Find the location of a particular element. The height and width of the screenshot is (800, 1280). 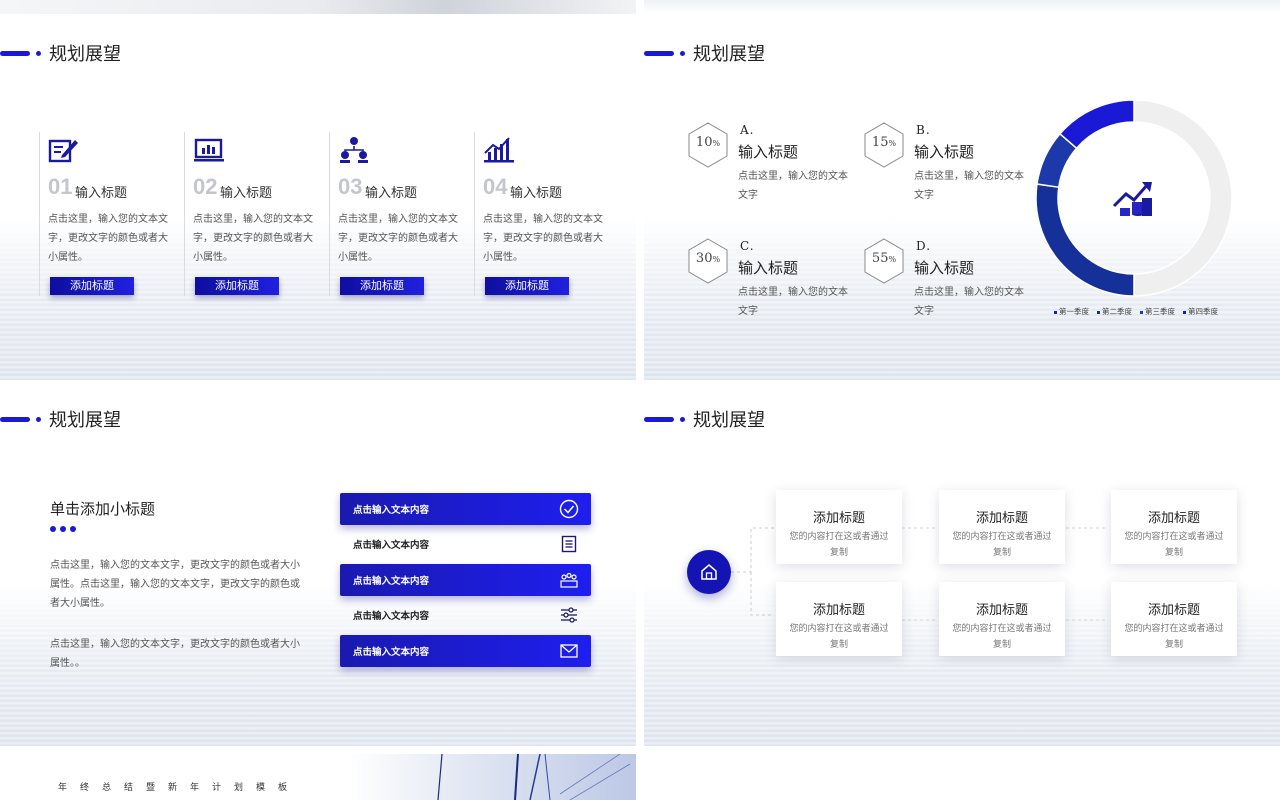

home-button is located at coordinates (709, 572).